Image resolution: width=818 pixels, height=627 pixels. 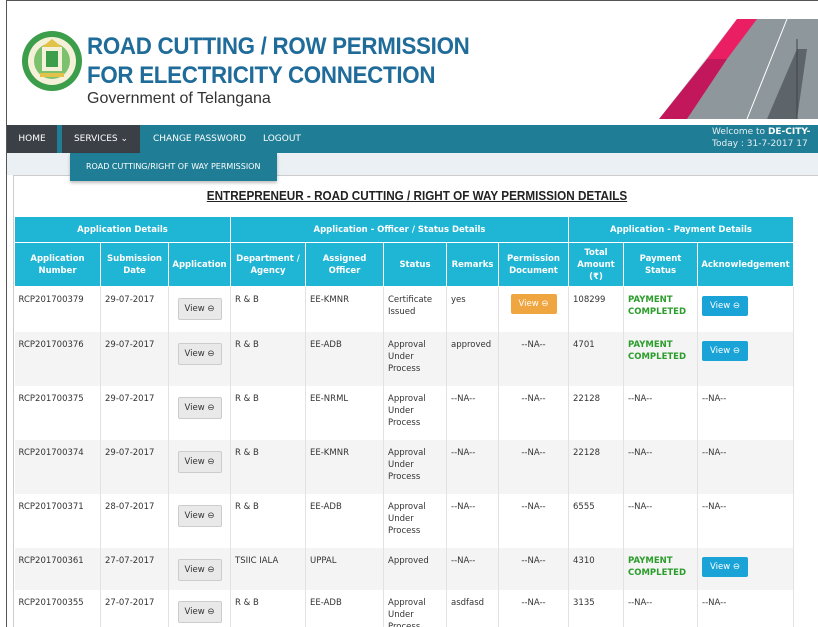 I want to click on cell-application-number: RCP201700375, so click(x=58, y=413).